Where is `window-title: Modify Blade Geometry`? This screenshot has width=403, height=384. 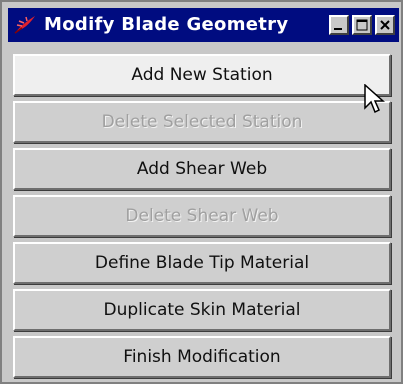 window-title: Modify Blade Geometry is located at coordinates (166, 24).